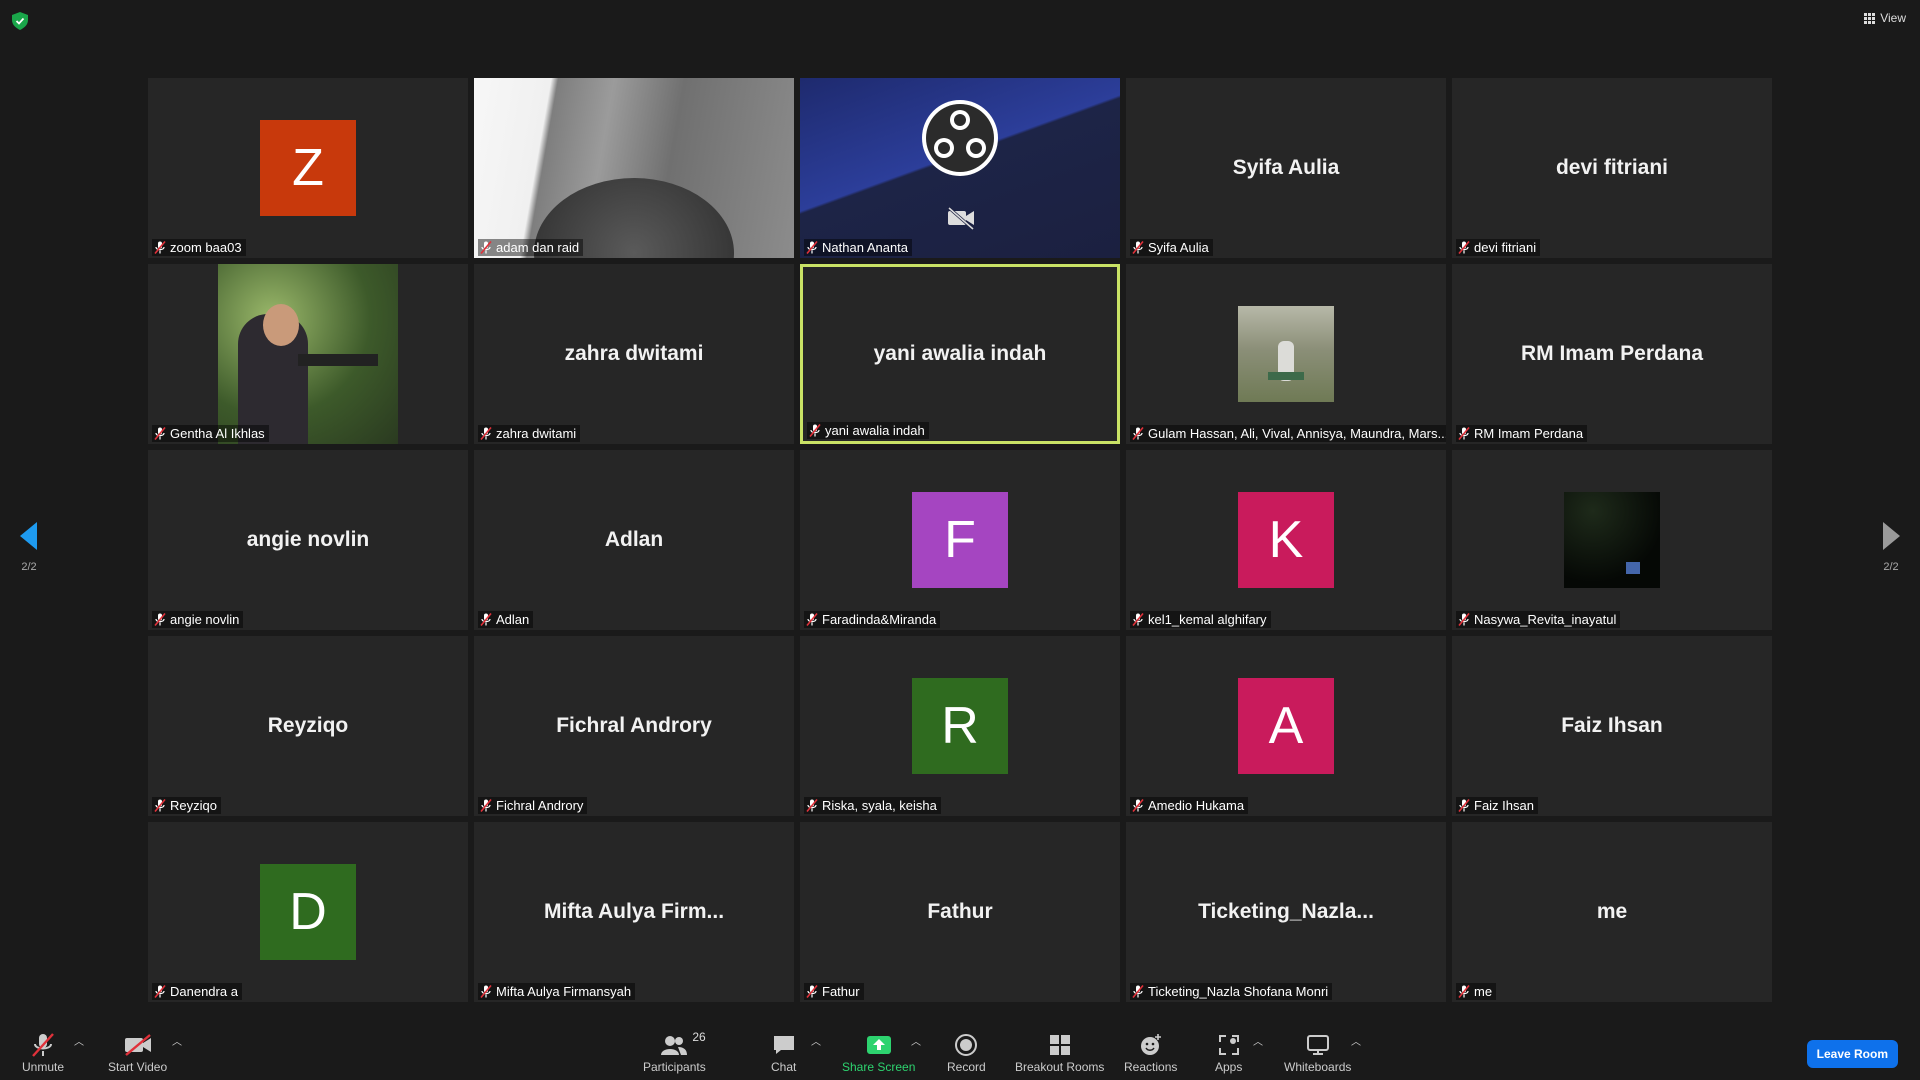  I want to click on record-label: Record, so click(966, 1067).